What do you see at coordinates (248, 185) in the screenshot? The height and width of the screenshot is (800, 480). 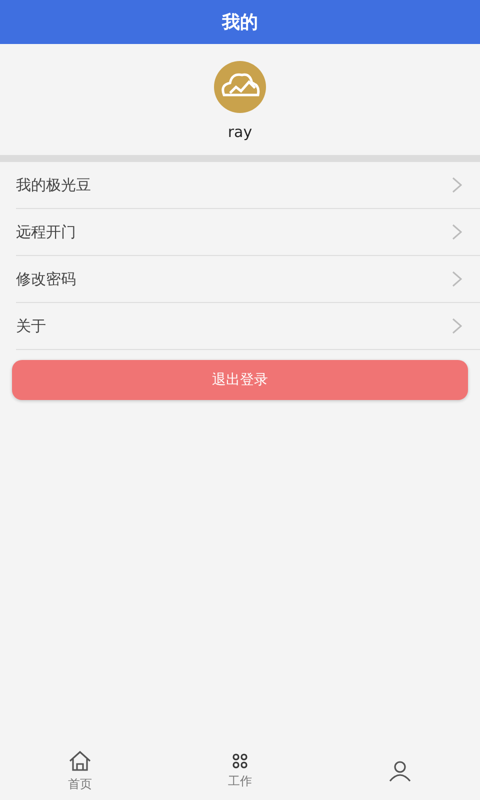 I see `menu-item: 我的极光豆` at bounding box center [248, 185].